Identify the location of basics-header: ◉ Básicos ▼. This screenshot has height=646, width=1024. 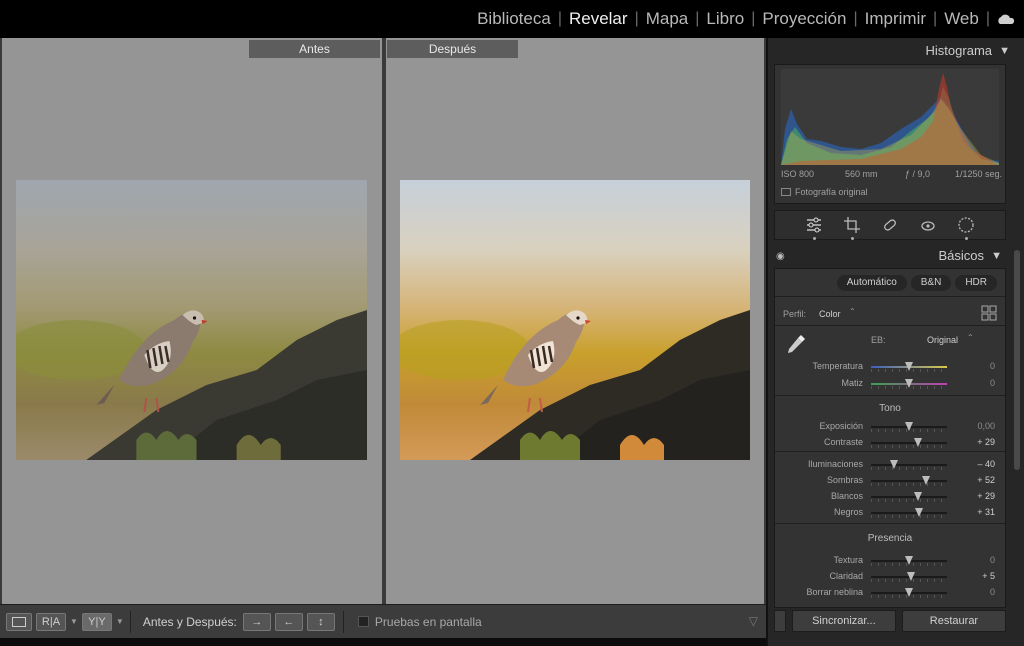
(890, 256).